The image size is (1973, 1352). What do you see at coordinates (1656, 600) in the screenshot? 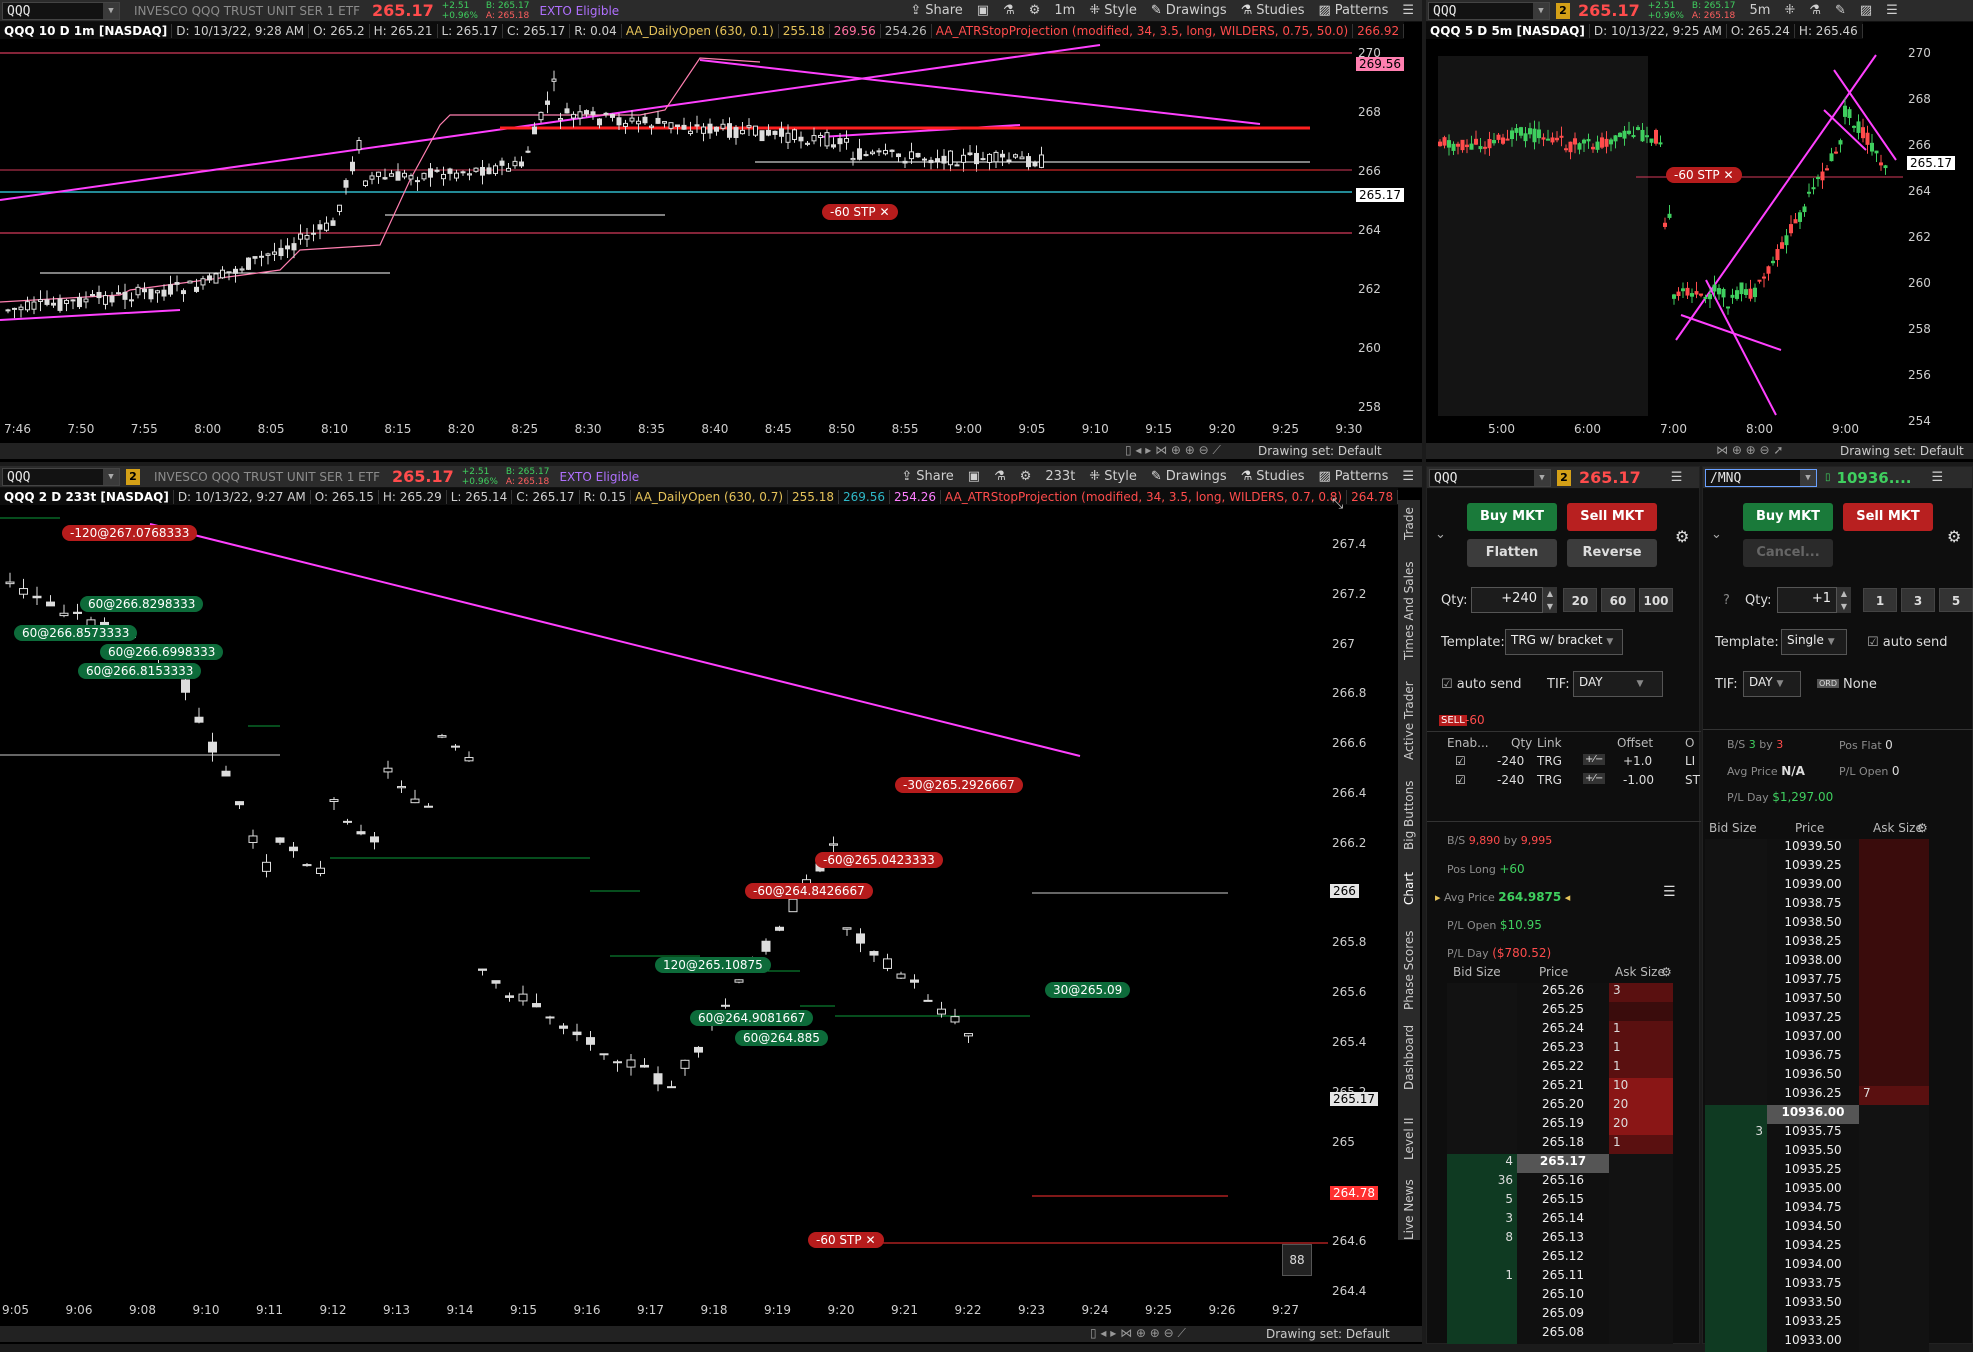
I see `qty-preset-button: 100` at bounding box center [1656, 600].